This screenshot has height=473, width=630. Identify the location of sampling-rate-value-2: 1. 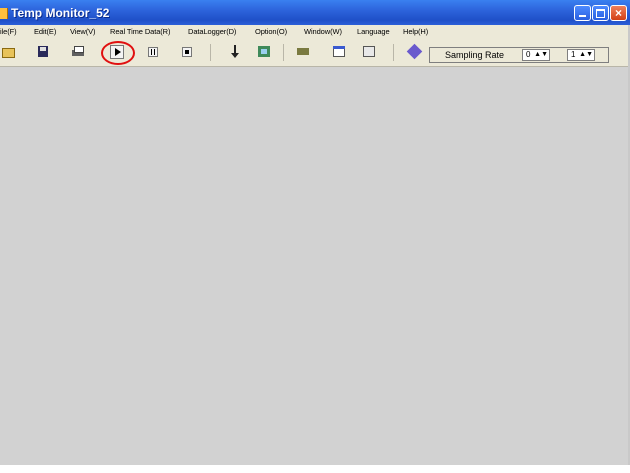
(573, 54).